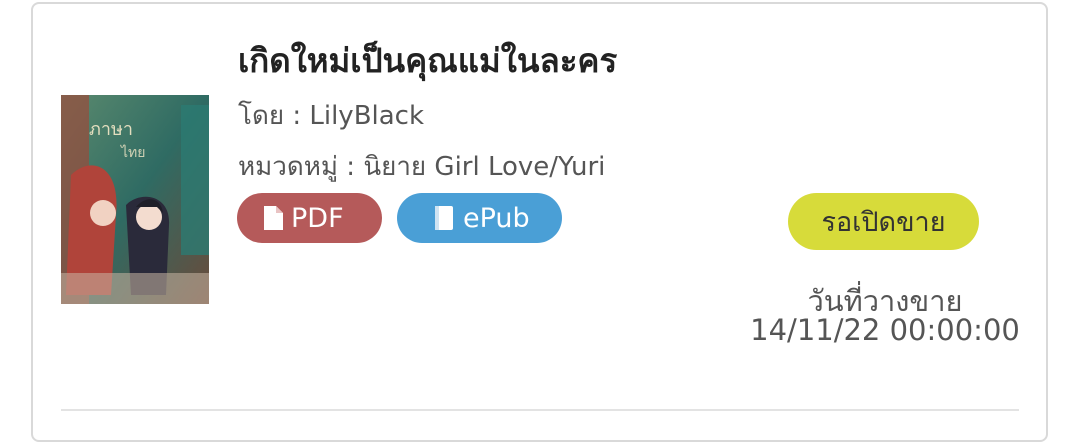 The width and height of the screenshot is (1080, 442). Describe the element at coordinates (331, 116) in the screenshot. I see `book-author: โดย : LilyBlack` at that location.